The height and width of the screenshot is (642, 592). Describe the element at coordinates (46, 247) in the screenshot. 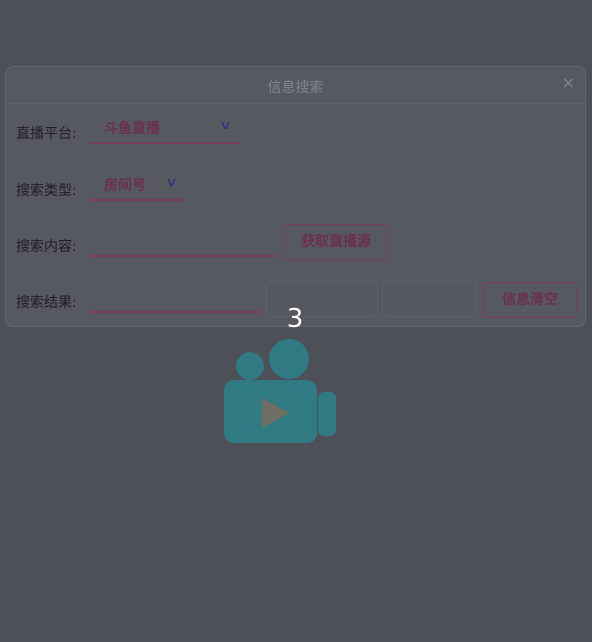

I see `search-content-label: 搜索内容:` at that location.